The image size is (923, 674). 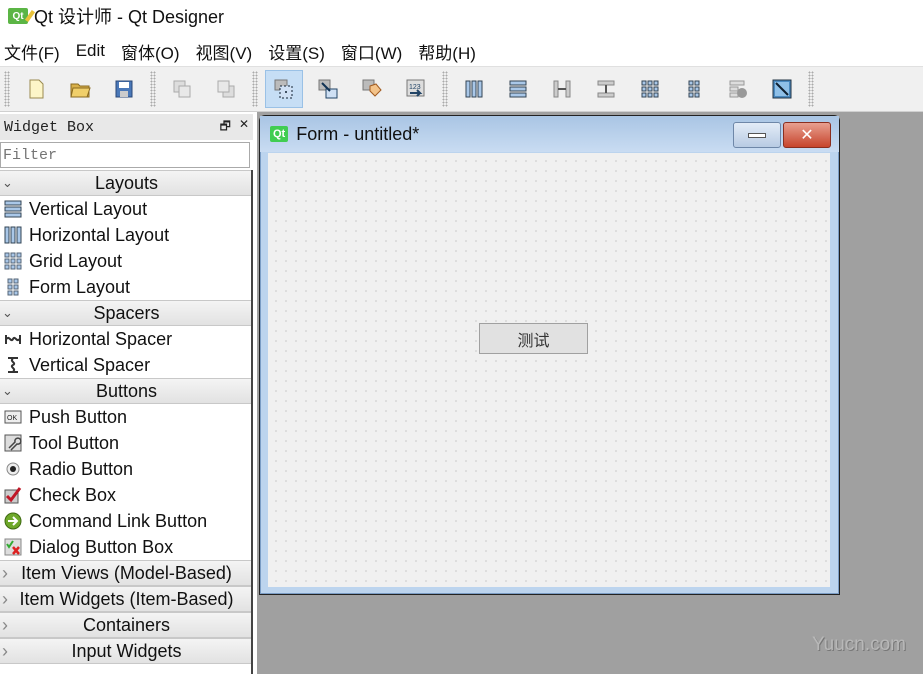 I want to click on layout-h-splitter-button, so click(x=562, y=89).